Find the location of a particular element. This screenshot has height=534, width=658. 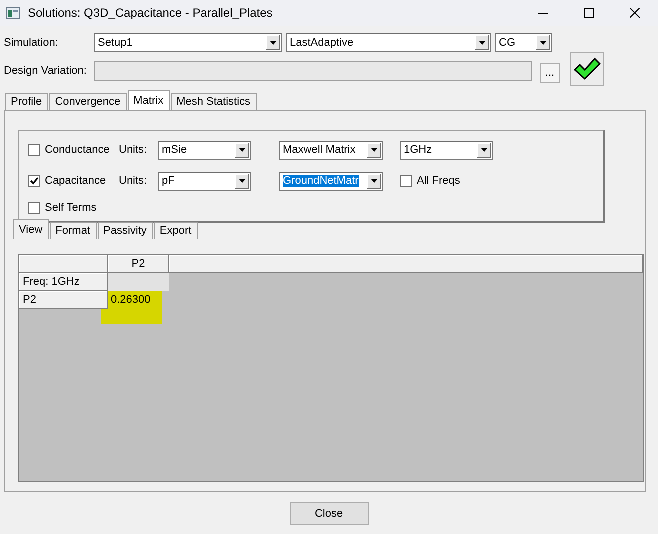

option-label: Conductance is located at coordinates (78, 150).